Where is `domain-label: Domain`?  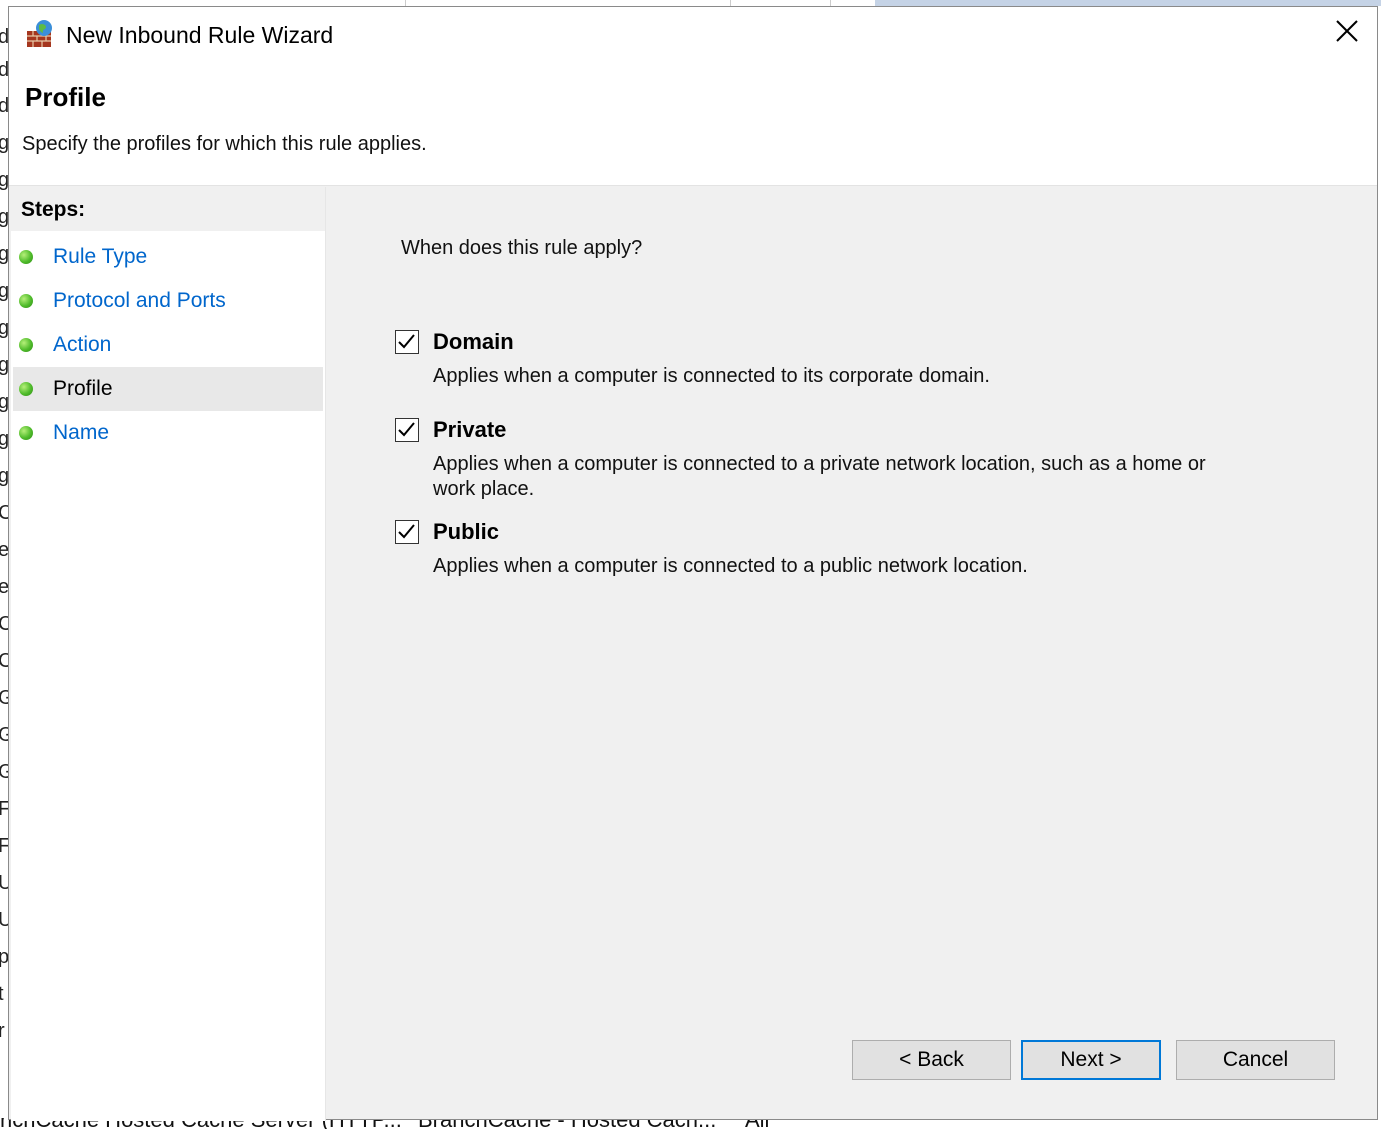
domain-label: Domain is located at coordinates (473, 342).